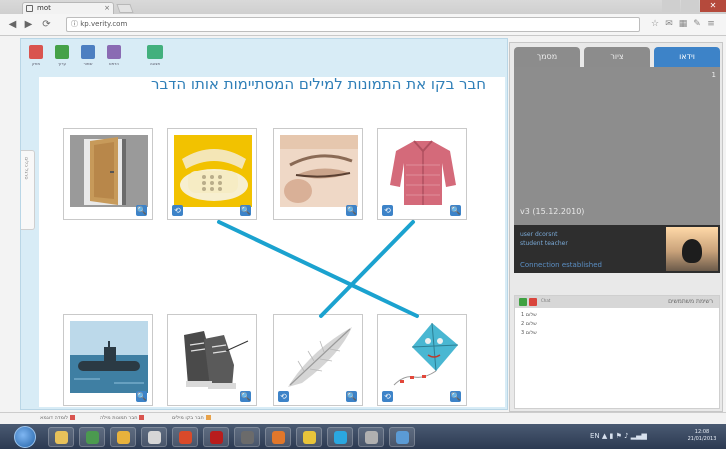  Describe the element at coordinates (109, 357) in the screenshot. I see `submarine-image` at that location.